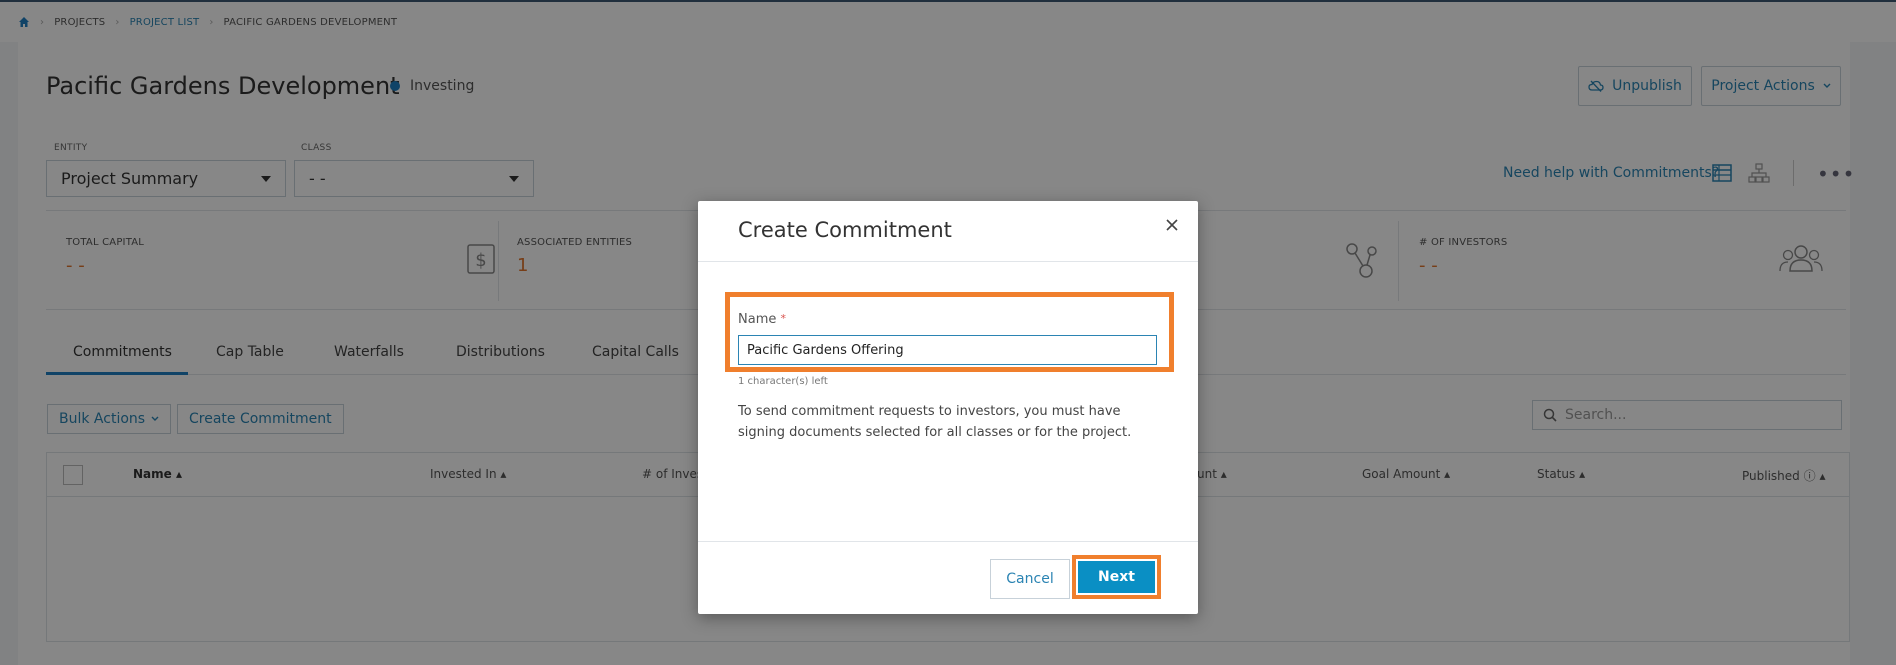 Image resolution: width=1896 pixels, height=665 pixels. I want to click on cancel-button: Cancel, so click(1030, 579).